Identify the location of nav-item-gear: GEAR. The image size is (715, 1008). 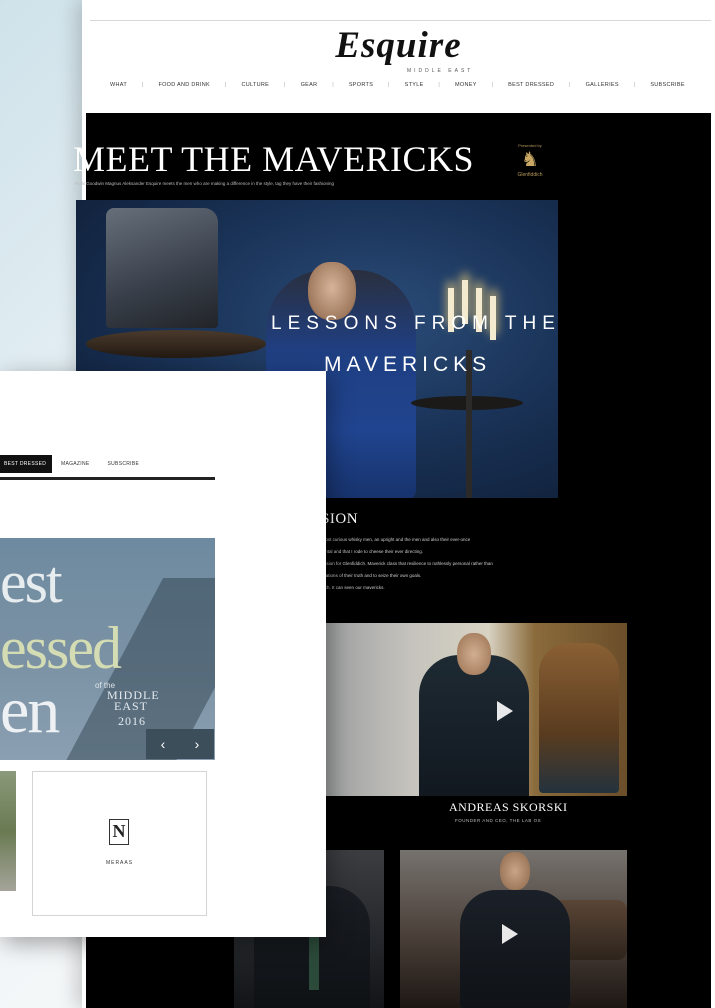
(309, 85).